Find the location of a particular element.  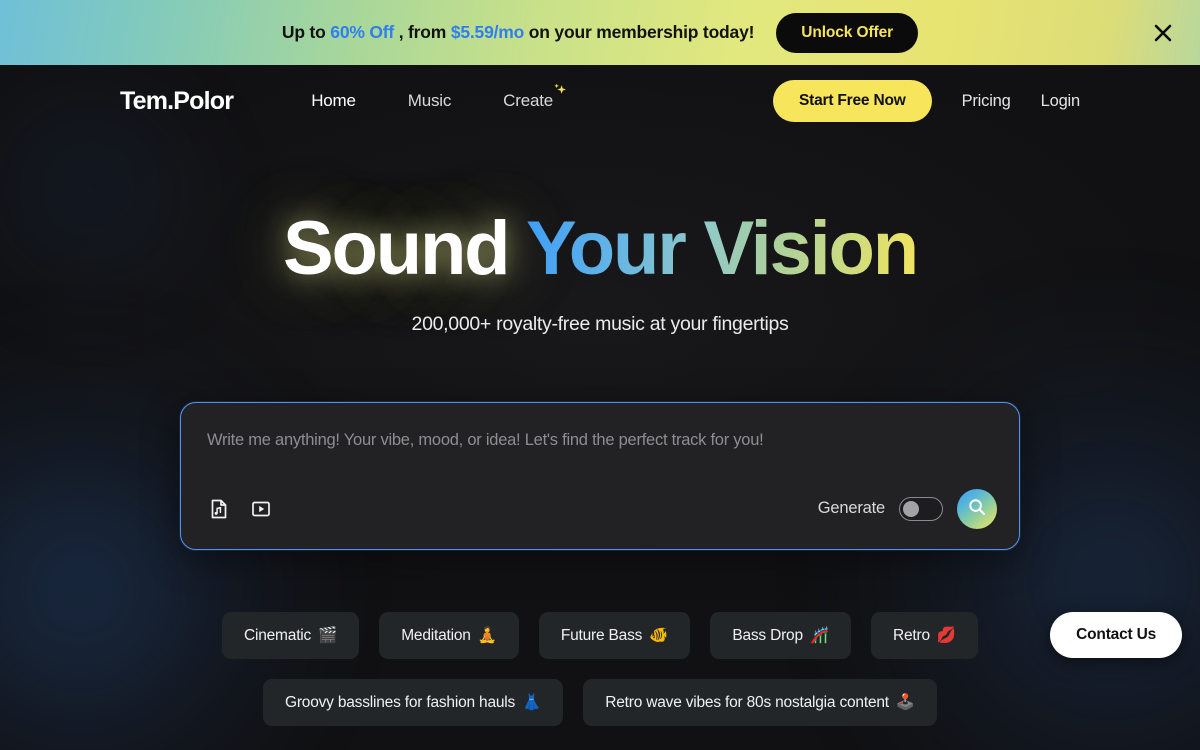

logo: Tem.Polor is located at coordinates (177, 101).